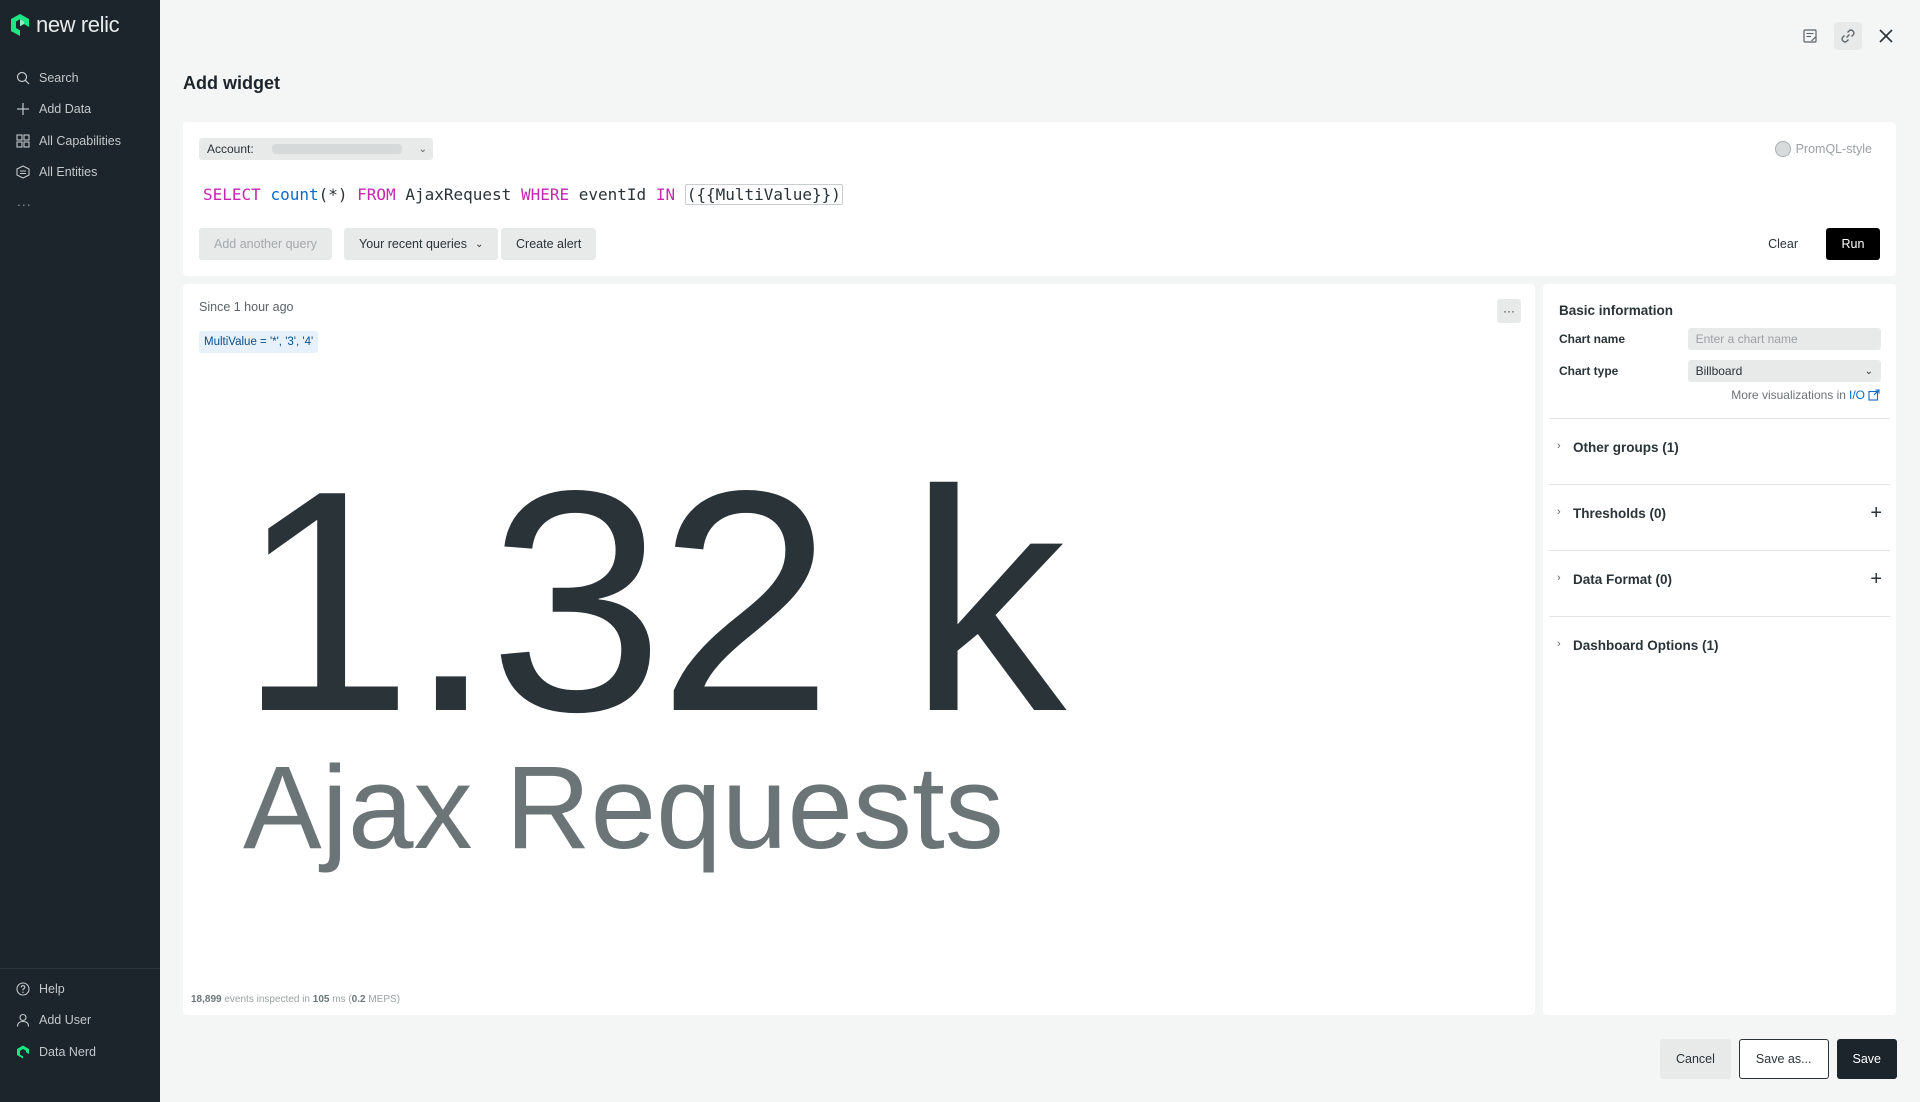 This screenshot has width=1920, height=1102. I want to click on page-title: Add widget, so click(231, 83).